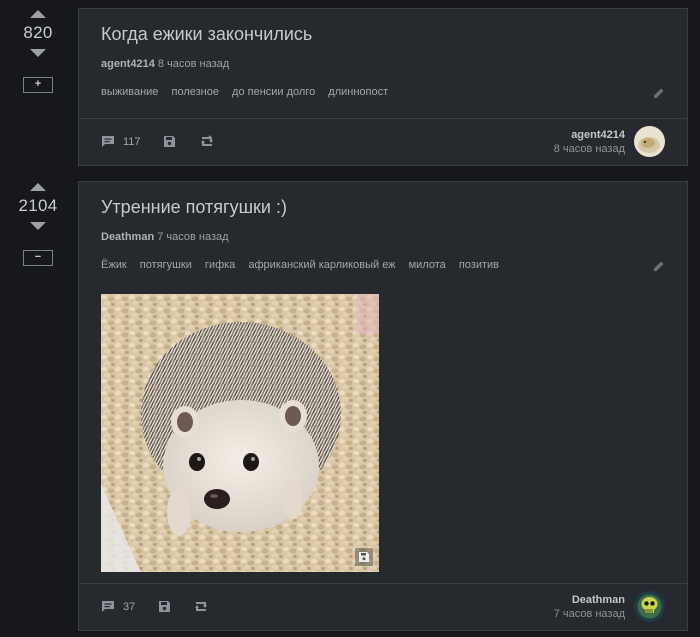 The image size is (700, 637). What do you see at coordinates (127, 237) in the screenshot?
I see `post-author-link: Deathman` at bounding box center [127, 237].